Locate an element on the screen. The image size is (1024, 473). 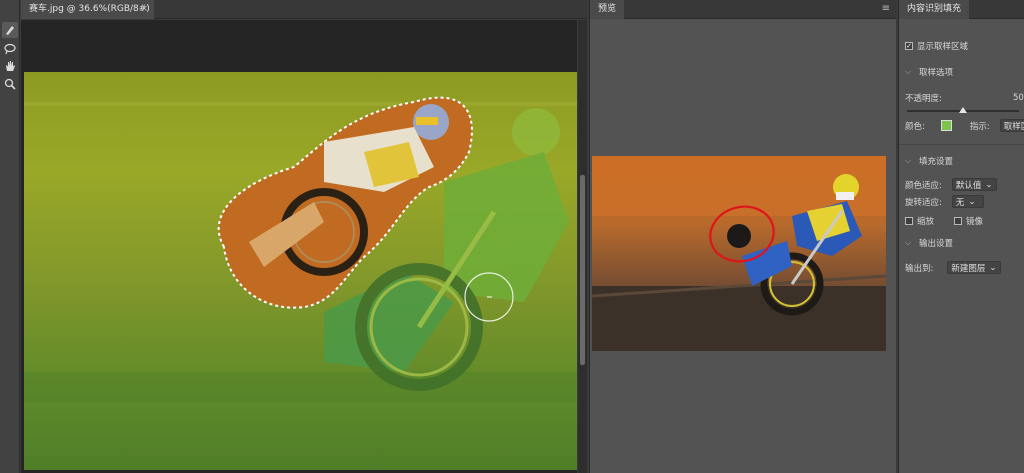
output-to-select-value: 新建图层 is located at coordinates (968, 268).